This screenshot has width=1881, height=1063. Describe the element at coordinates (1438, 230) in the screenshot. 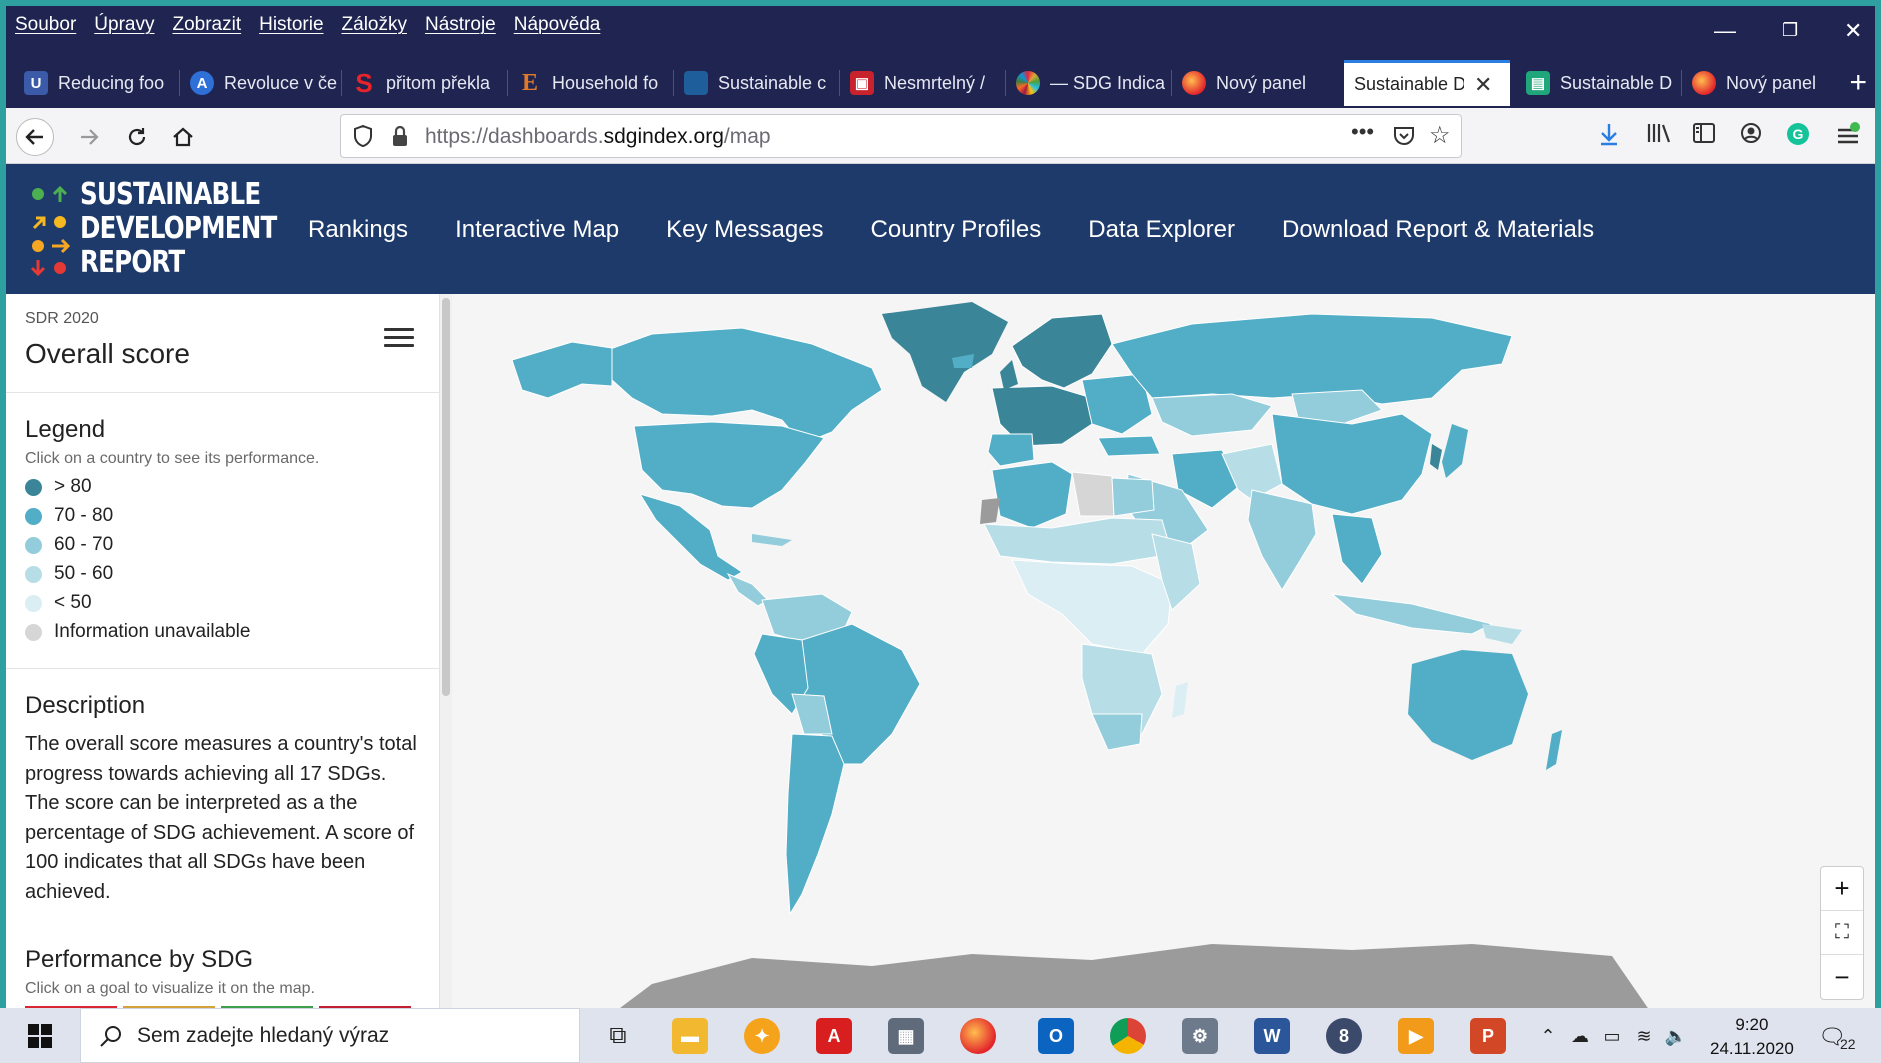

I see `nav-download-report: Download Report & Materials` at that location.